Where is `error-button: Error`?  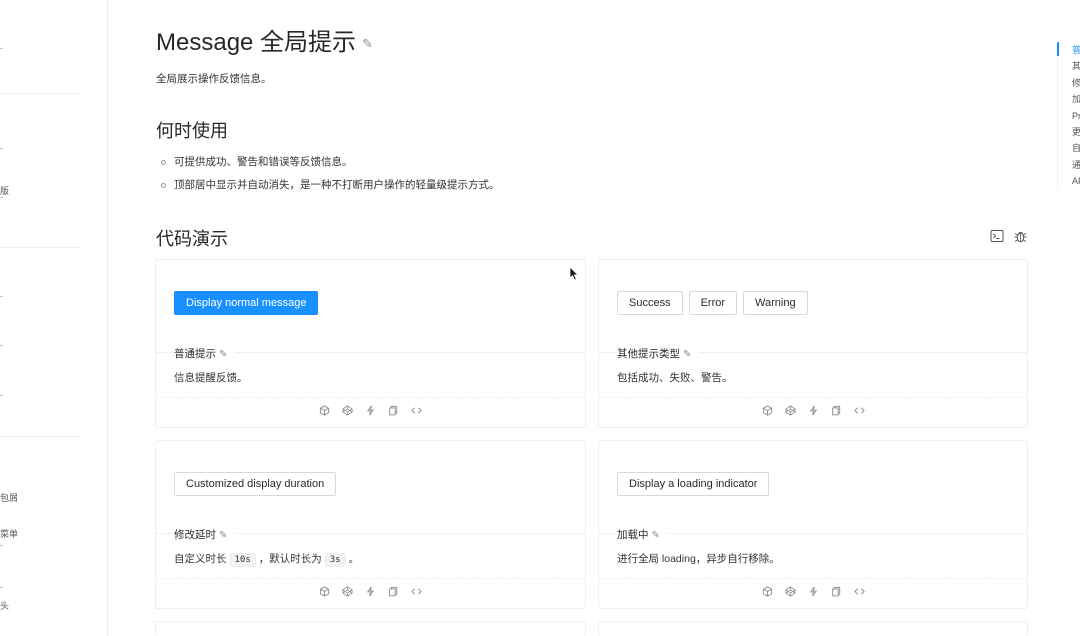 error-button: Error is located at coordinates (713, 303).